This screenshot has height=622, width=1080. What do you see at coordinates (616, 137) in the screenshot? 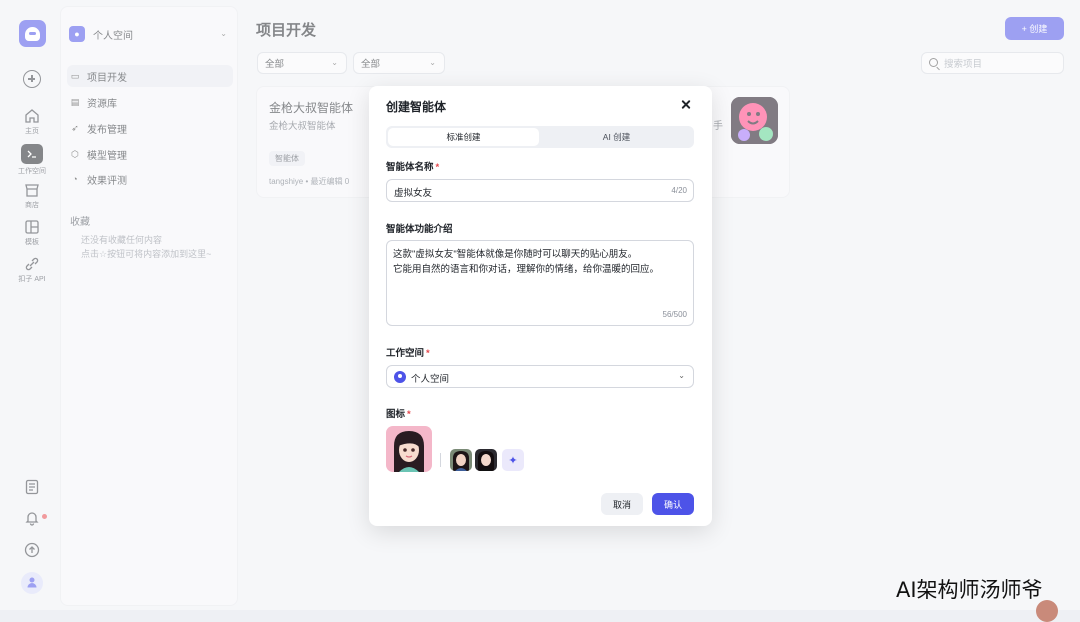
I see `tab-ai-create: AI 创建` at bounding box center [616, 137].